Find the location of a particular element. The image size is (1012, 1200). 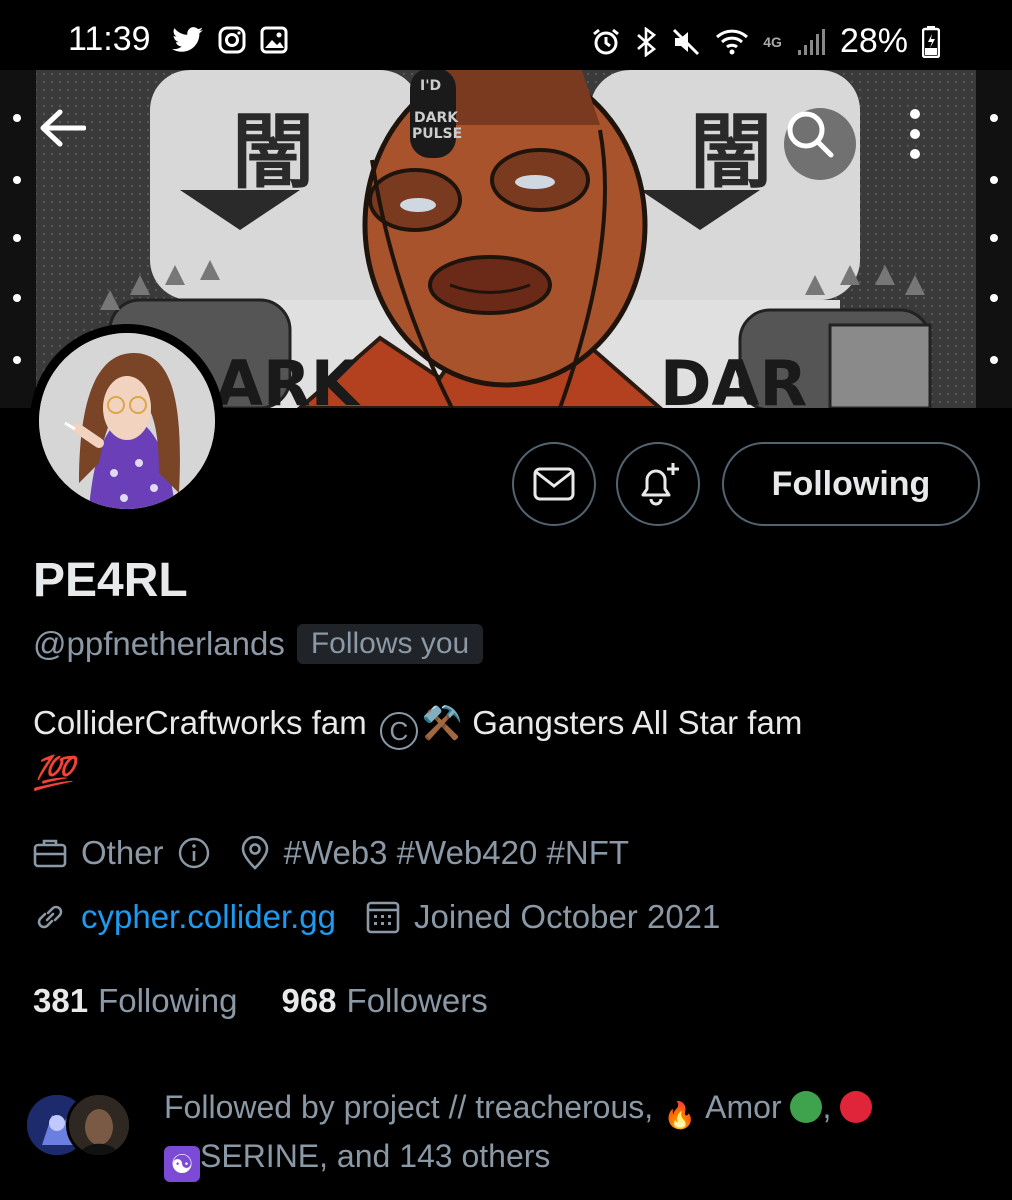

gallery-icon is located at coordinates (274, 40).